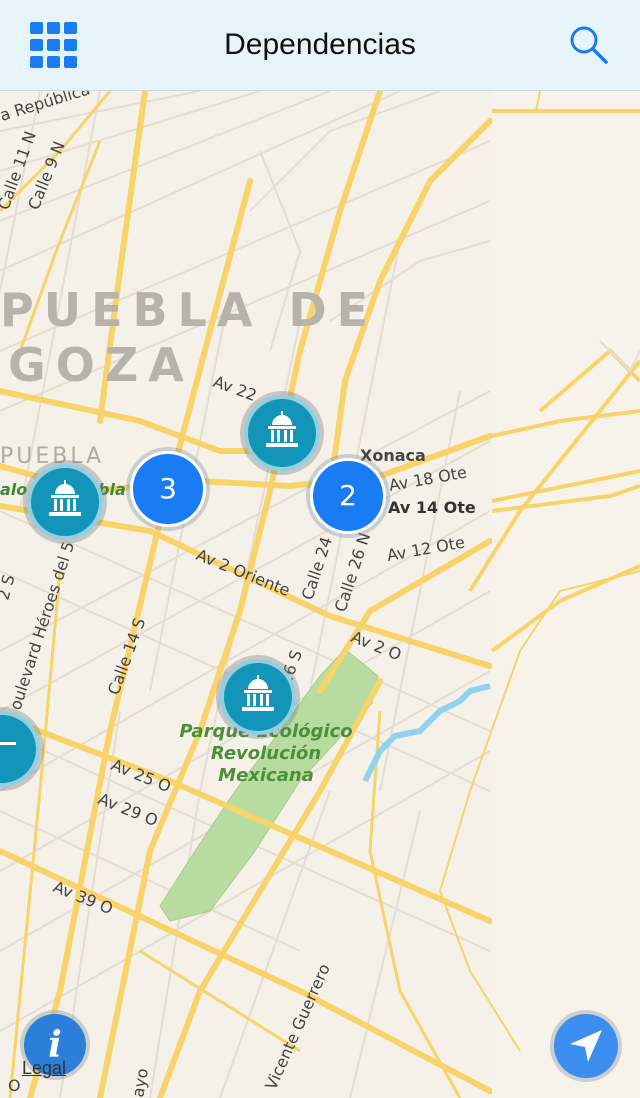  I want to click on map-cluster: 3, so click(168, 489).